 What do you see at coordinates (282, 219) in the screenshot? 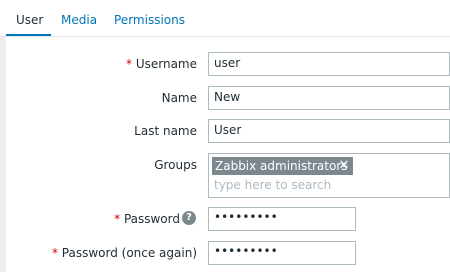
I see `password-input: •••••••••` at bounding box center [282, 219].